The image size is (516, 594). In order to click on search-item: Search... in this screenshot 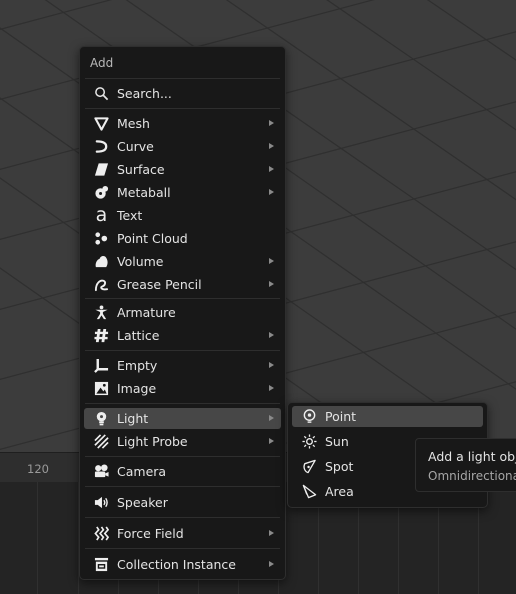, I will do `click(182, 93)`.